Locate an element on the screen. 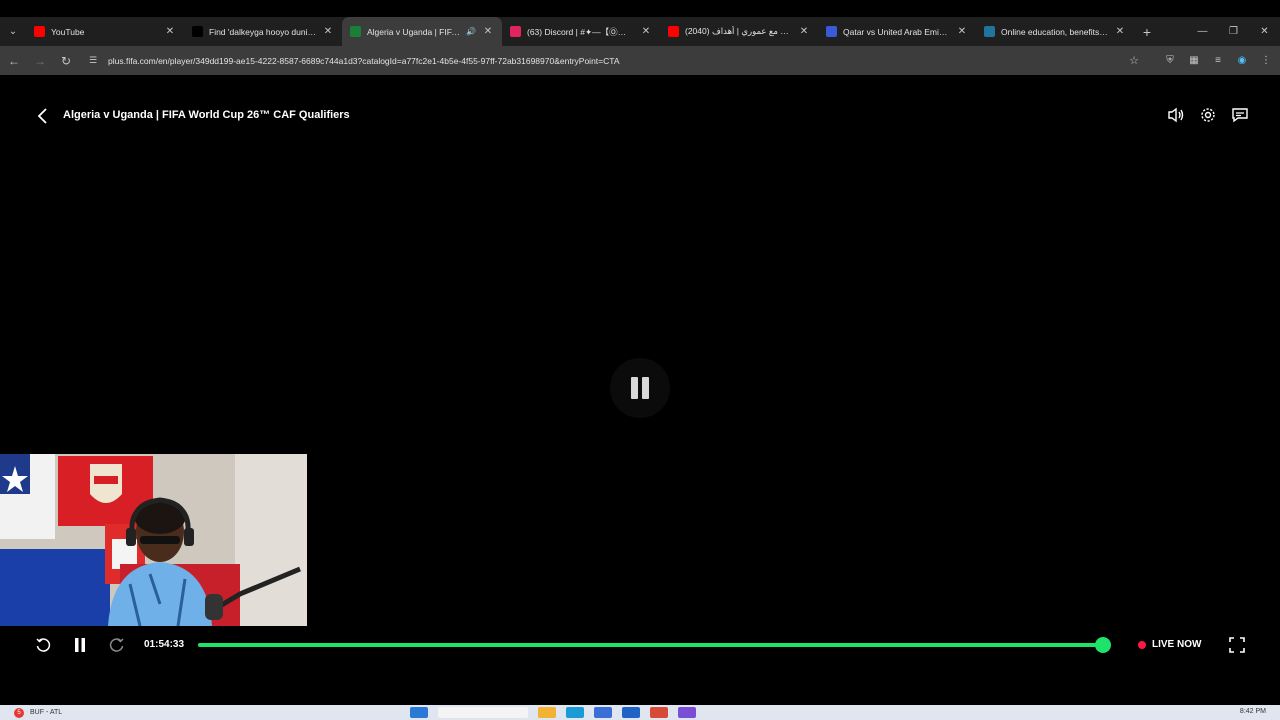 This screenshot has width=1280, height=720. tab-4: (2040) استمتع مع عموري | أهداف ✕ is located at coordinates (739, 31).